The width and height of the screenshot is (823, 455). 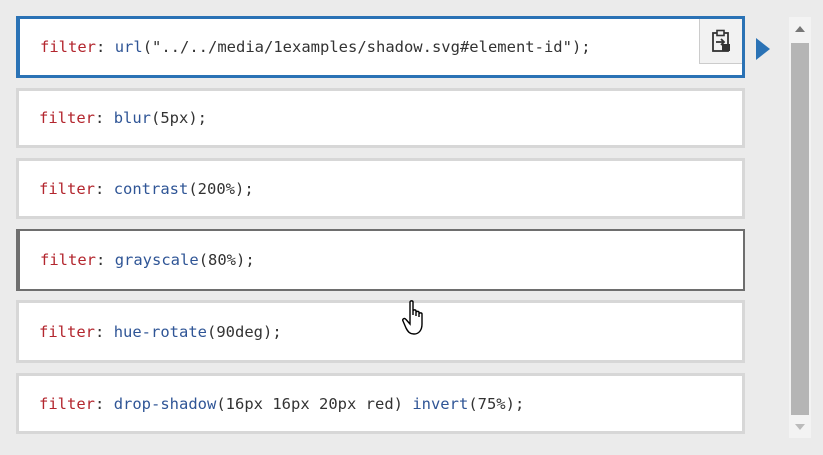 I want to click on function-args: (90deg);, so click(x=244, y=331).